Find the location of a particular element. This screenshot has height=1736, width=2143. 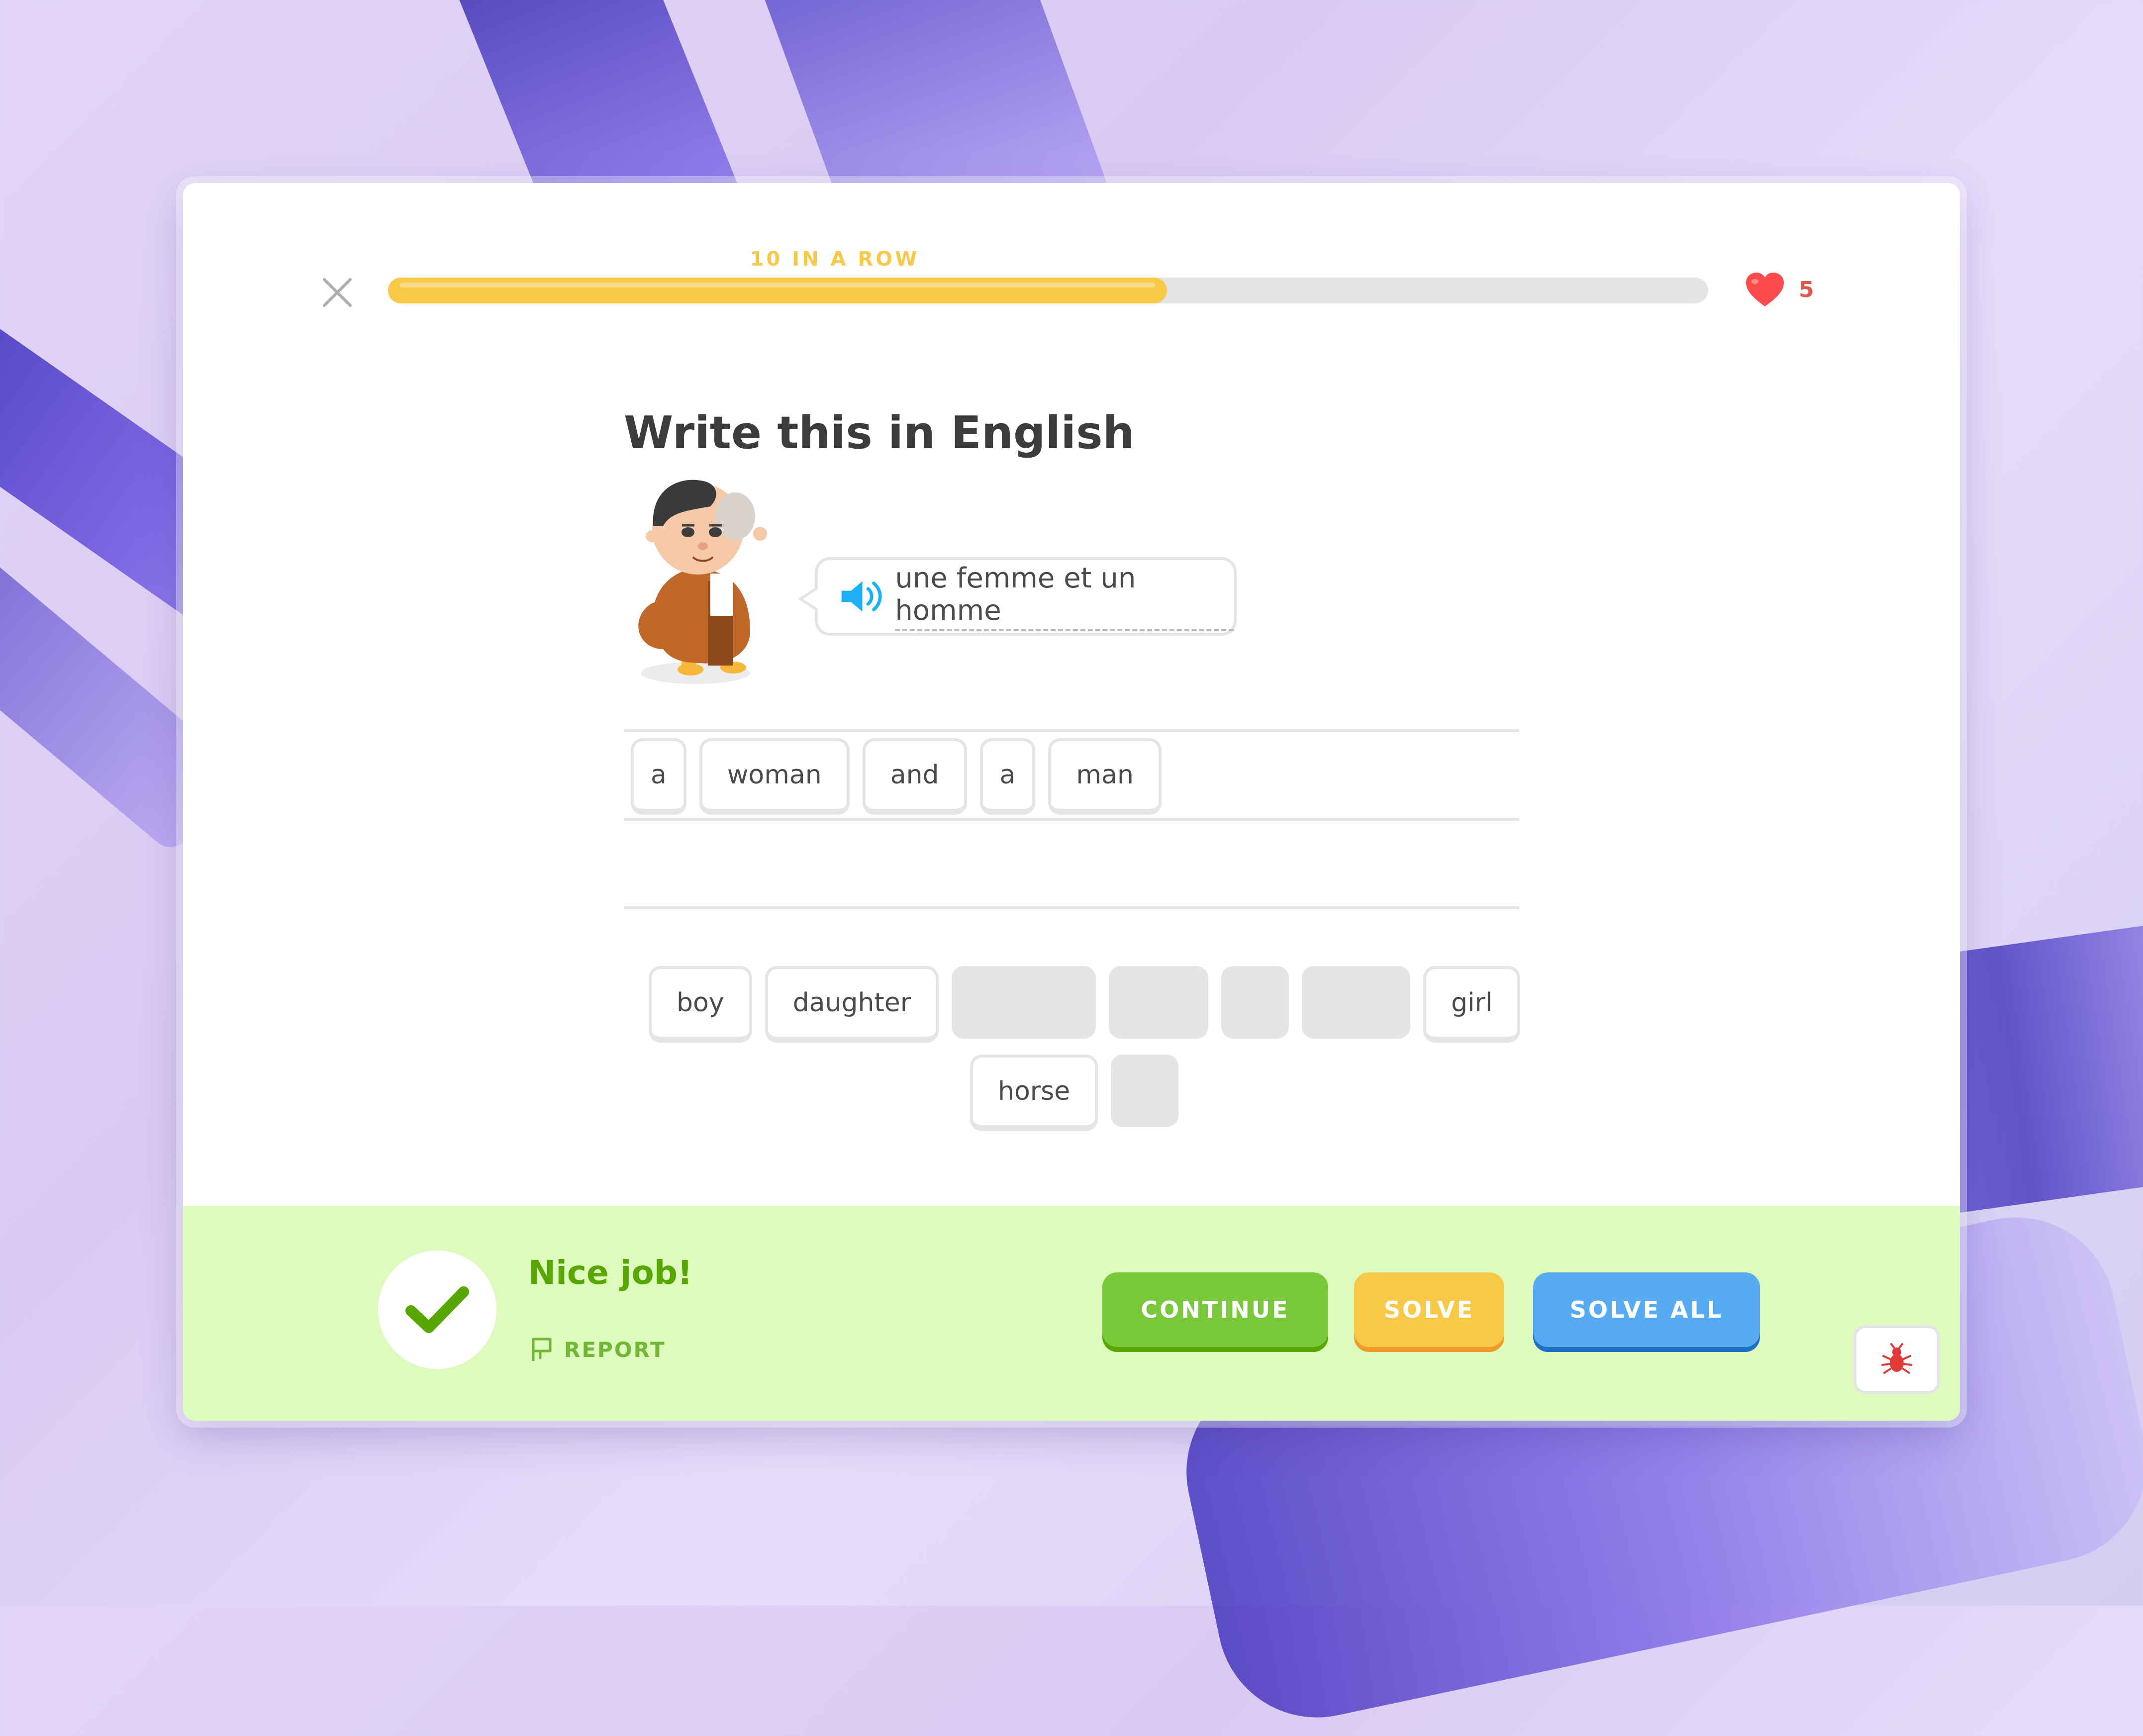

success-badge is located at coordinates (437, 1310).